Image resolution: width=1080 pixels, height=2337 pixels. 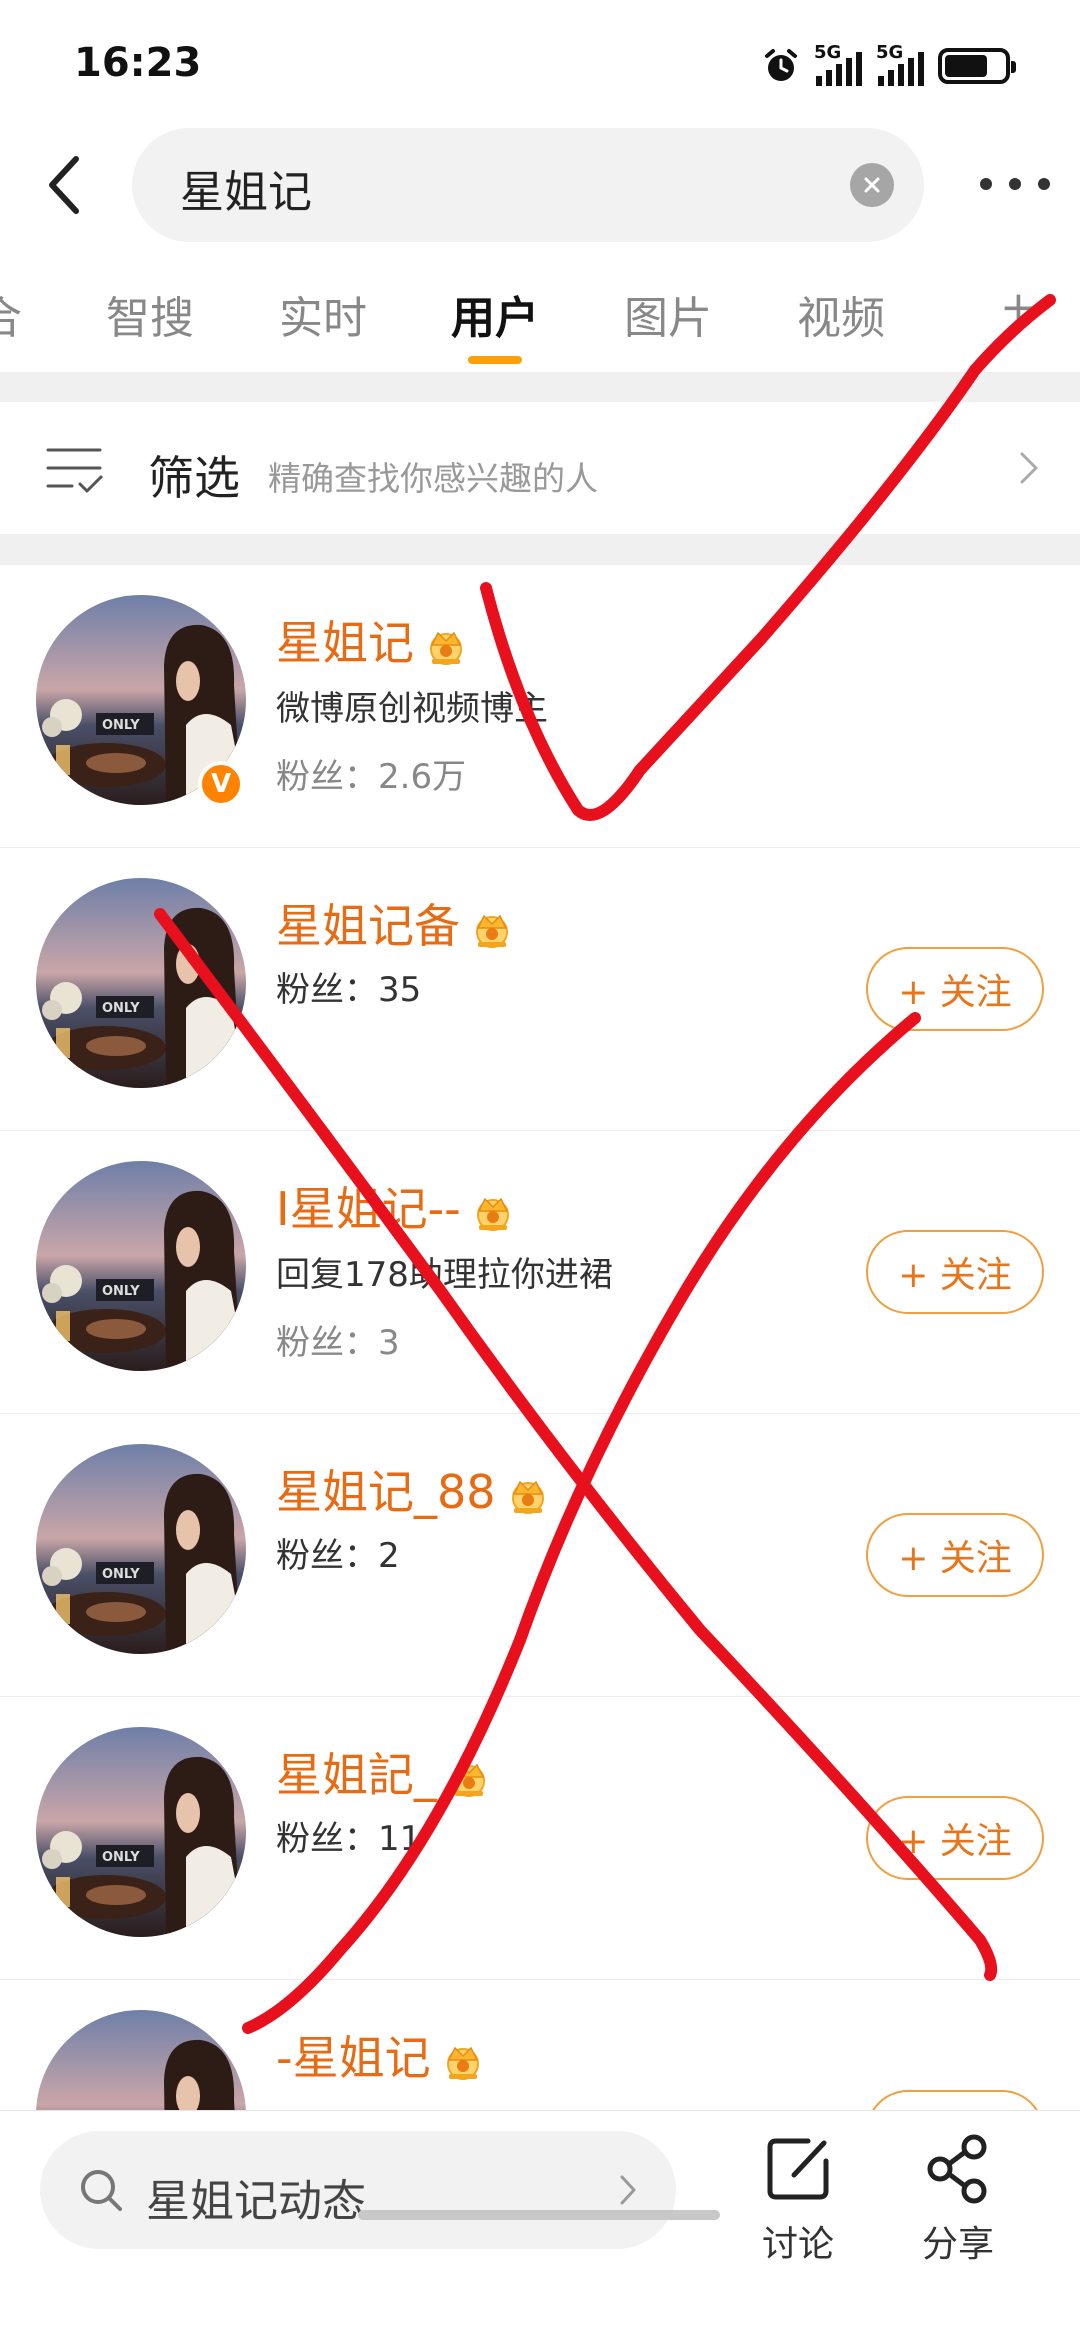 What do you see at coordinates (380, 2055) in the screenshot?
I see `user-name: -星姐记` at bounding box center [380, 2055].